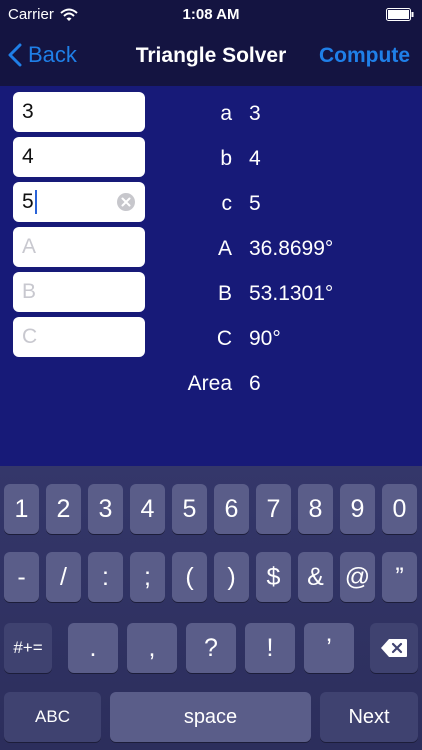 The width and height of the screenshot is (422, 750). Describe the element at coordinates (329, 648) in the screenshot. I see `key: ’` at that location.